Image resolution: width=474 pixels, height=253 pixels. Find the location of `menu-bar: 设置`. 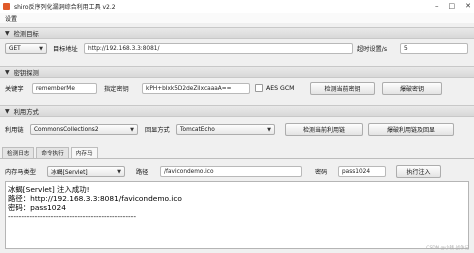

menu-bar: 设置 is located at coordinates (237, 18).